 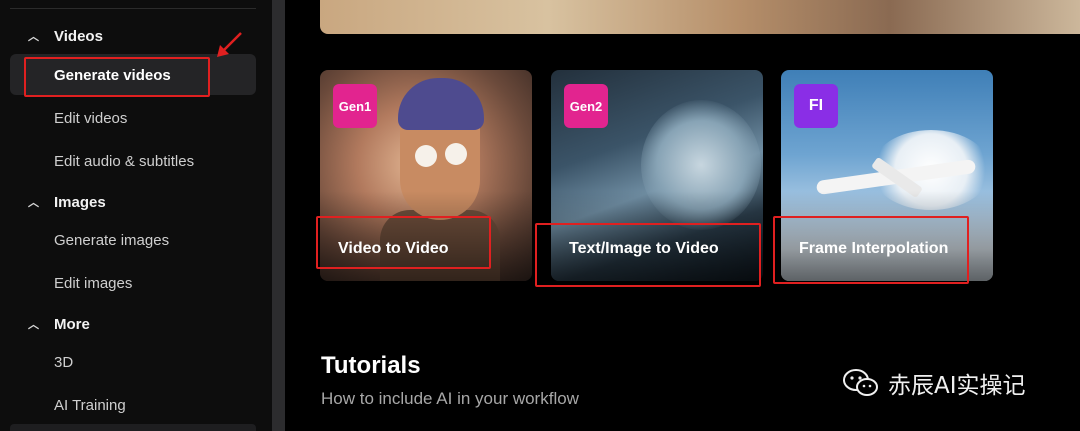 What do you see at coordinates (90, 405) in the screenshot?
I see `sidebar-item-ai-training: AI Training` at bounding box center [90, 405].